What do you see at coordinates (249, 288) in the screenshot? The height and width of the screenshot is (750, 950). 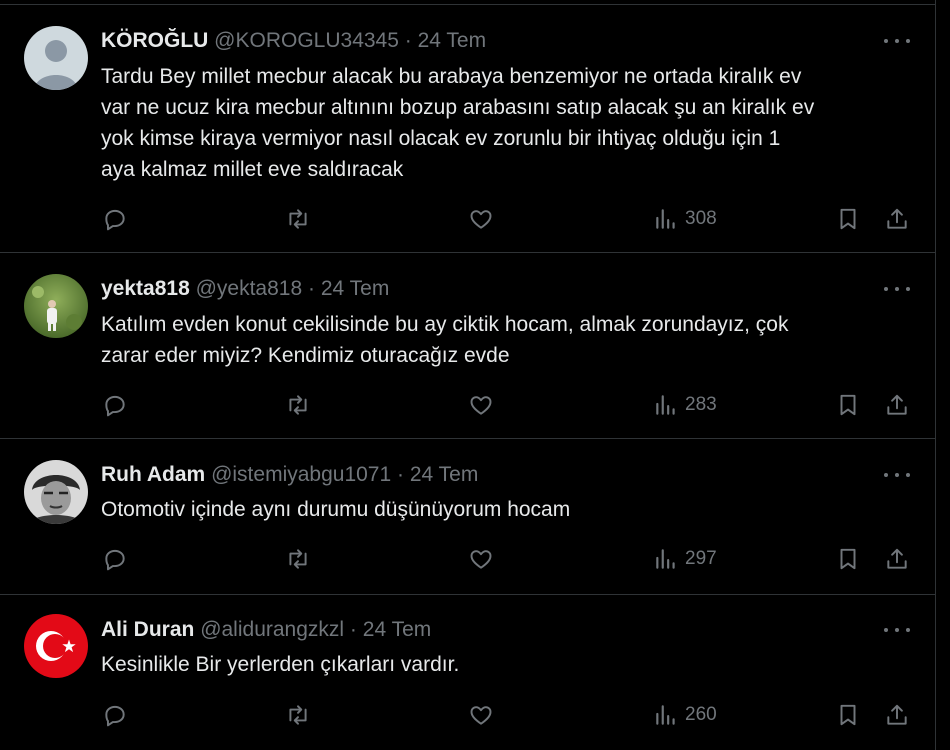 I see `user-handle: @yekta818` at bounding box center [249, 288].